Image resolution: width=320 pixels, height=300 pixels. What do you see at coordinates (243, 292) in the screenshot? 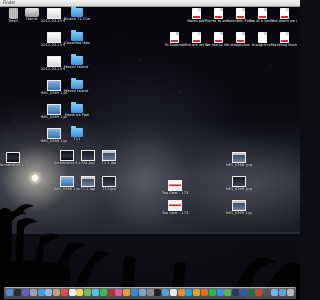
I see `dock-item-word` at bounding box center [243, 292].